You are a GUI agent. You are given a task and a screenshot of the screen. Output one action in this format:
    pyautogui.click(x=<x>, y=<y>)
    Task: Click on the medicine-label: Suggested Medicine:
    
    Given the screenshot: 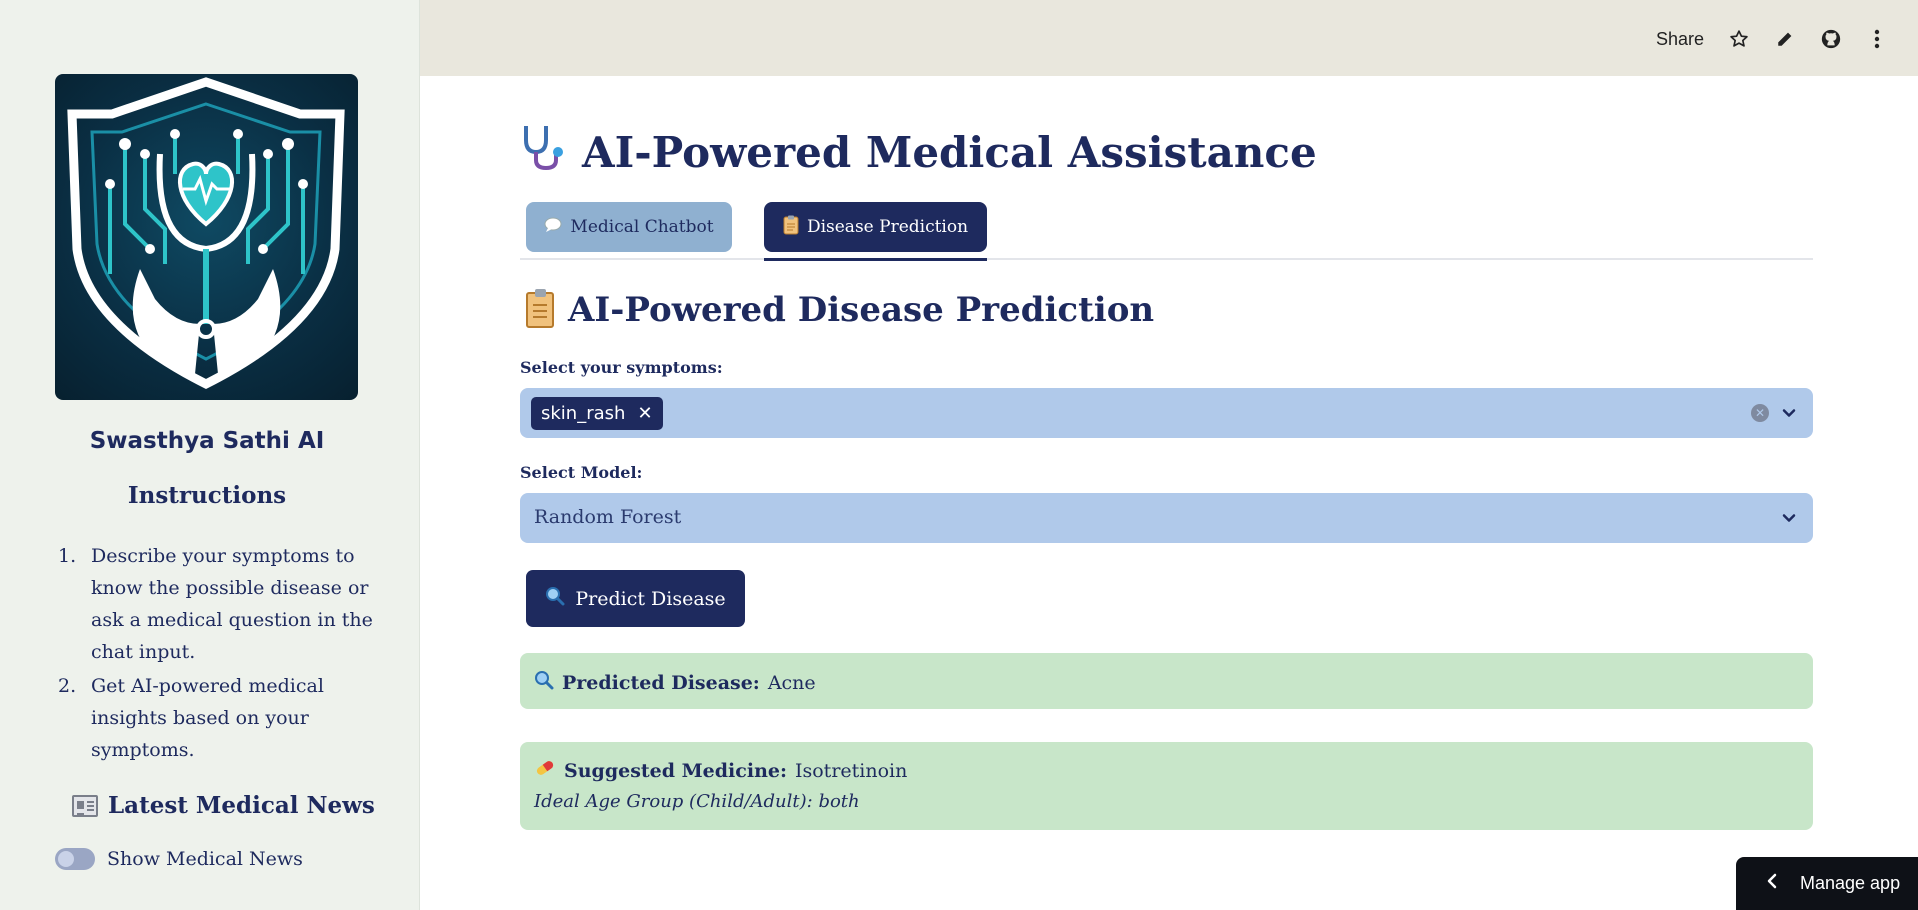 What is the action you would take?
    pyautogui.click(x=675, y=770)
    